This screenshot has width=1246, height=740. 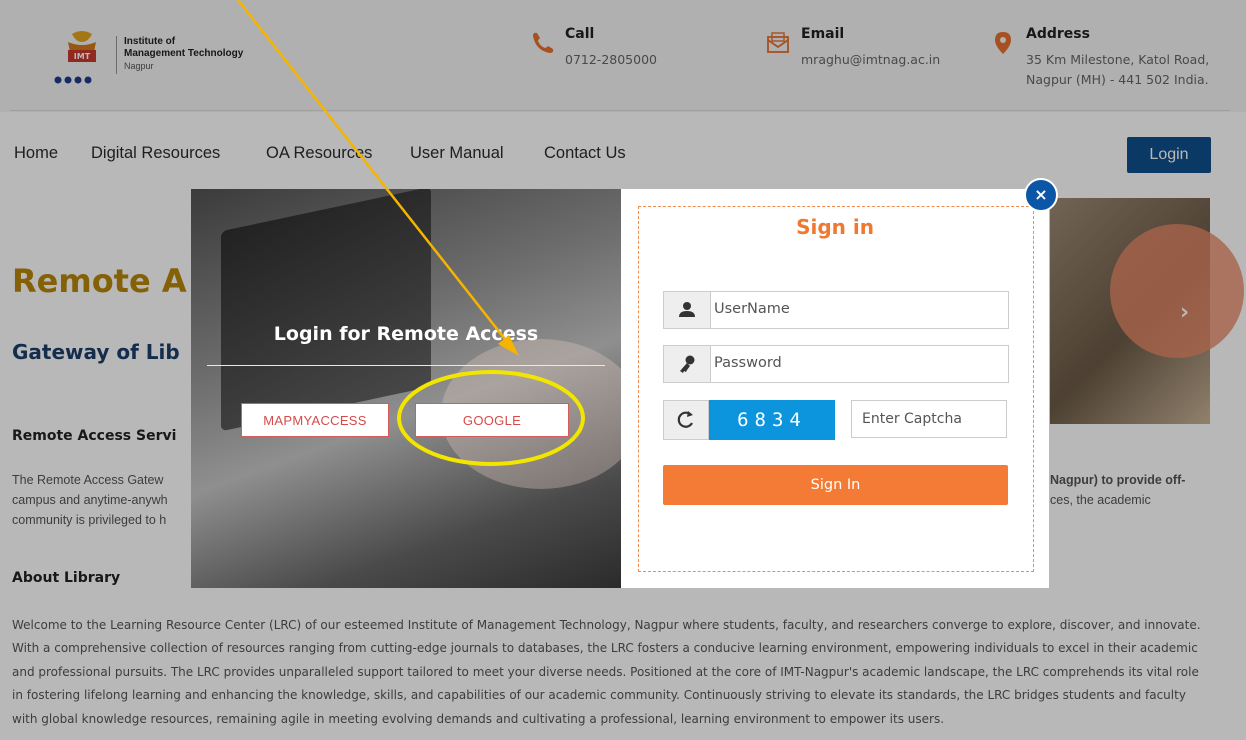 I want to click on password-field, so click(x=836, y=364).